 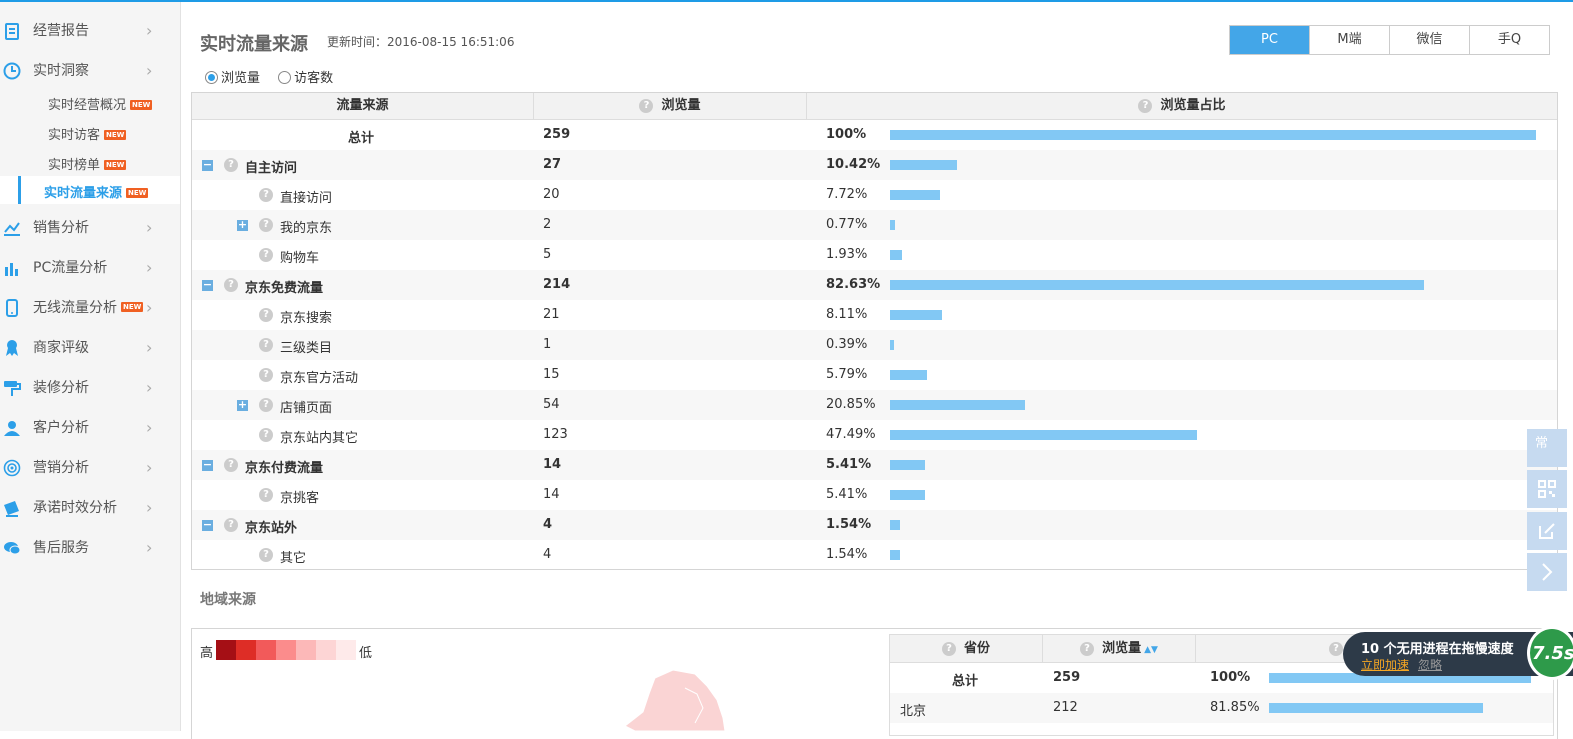 What do you see at coordinates (874, 345) in the screenshot?
I see `table-row: ? 三级类目 1 0.39%` at bounding box center [874, 345].